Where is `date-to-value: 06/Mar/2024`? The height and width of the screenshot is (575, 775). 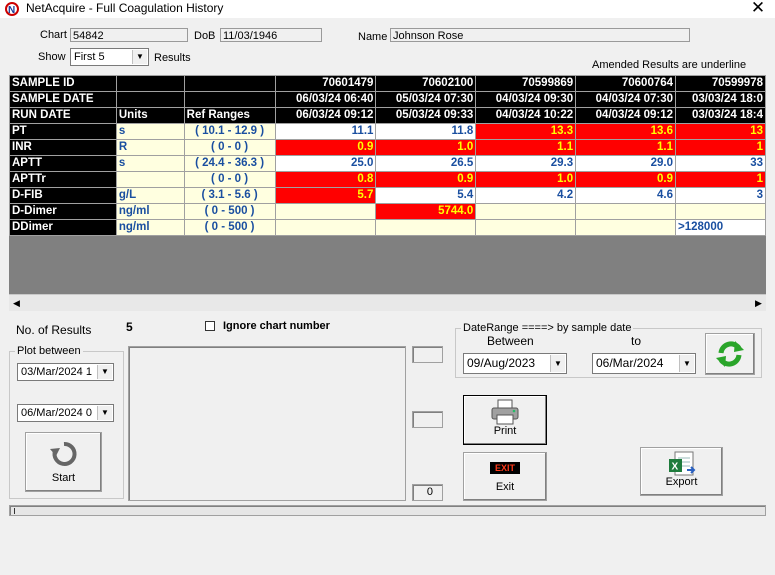 date-to-value: 06/Mar/2024 is located at coordinates (630, 363).